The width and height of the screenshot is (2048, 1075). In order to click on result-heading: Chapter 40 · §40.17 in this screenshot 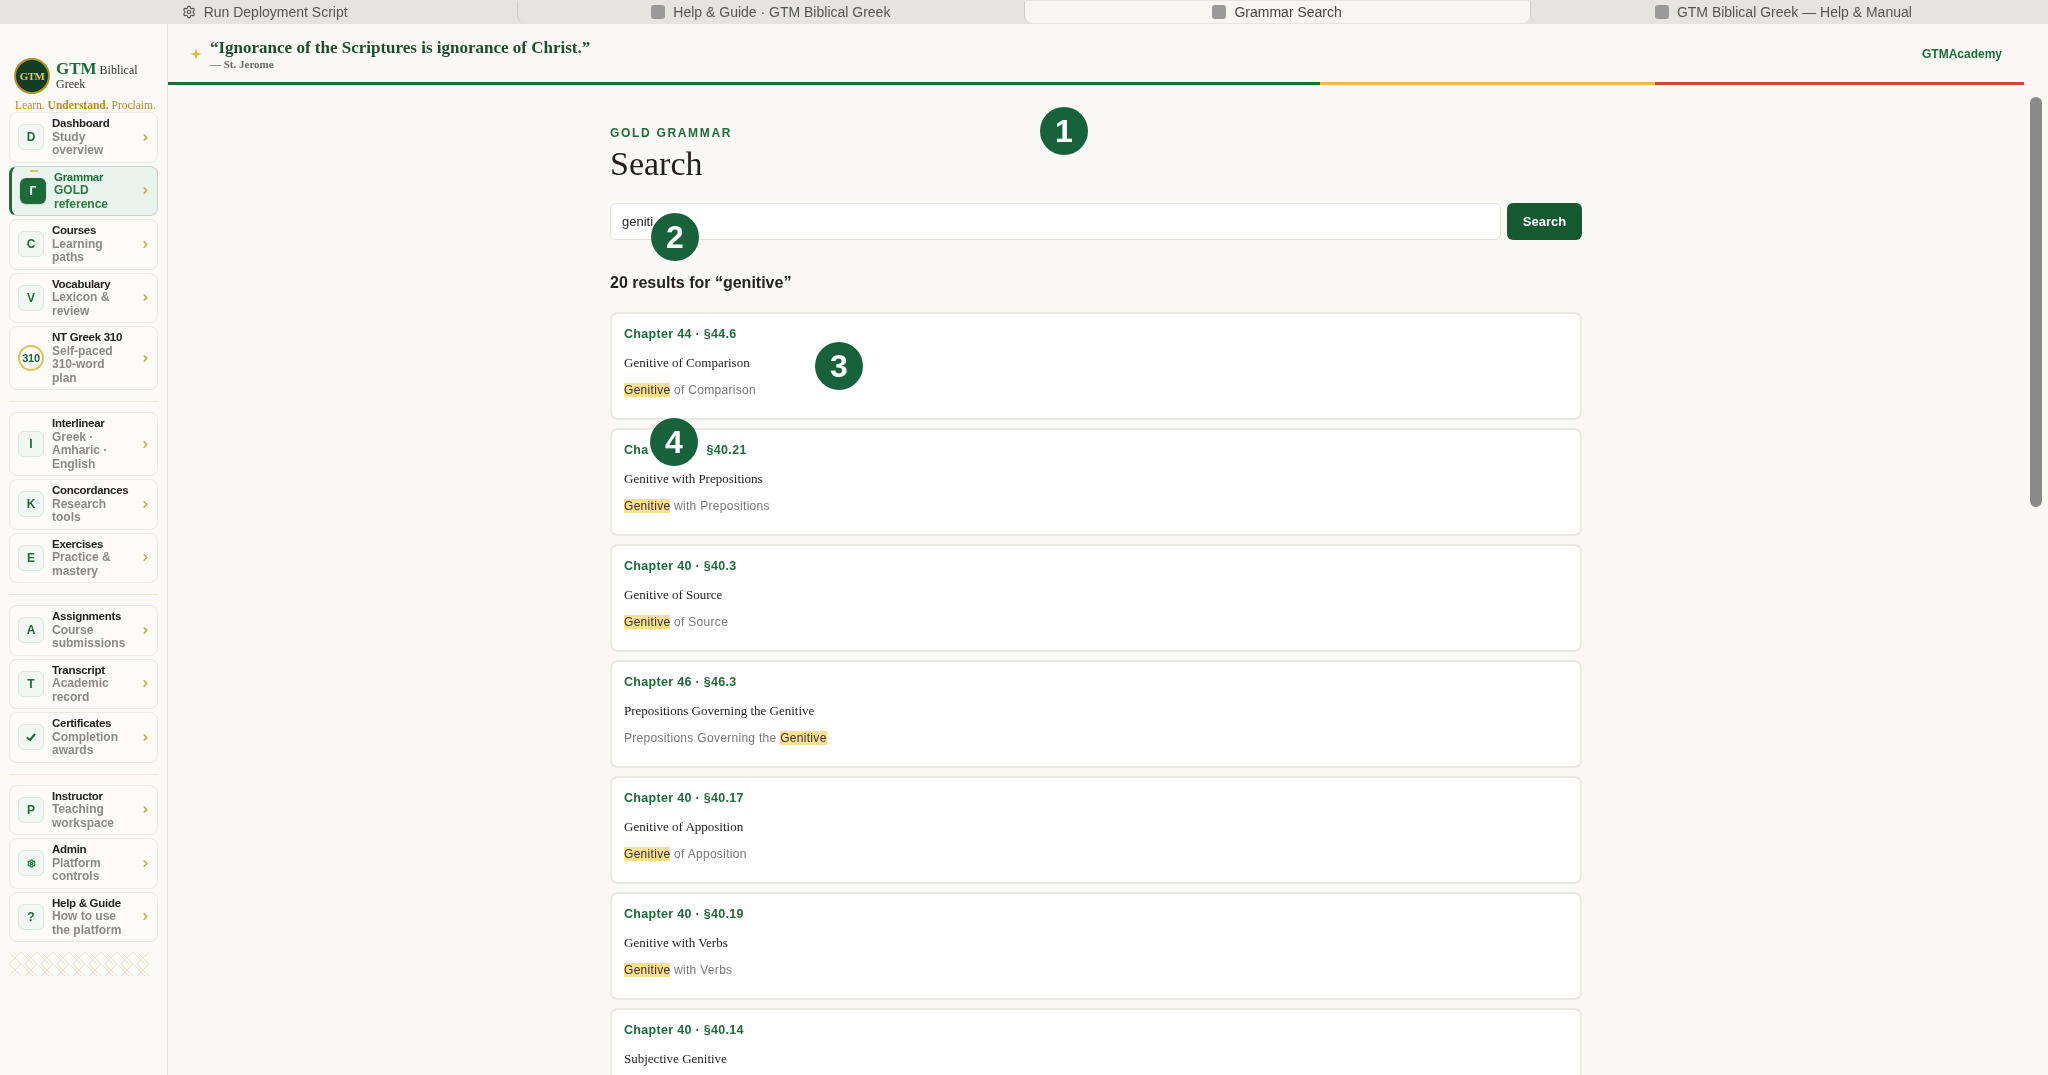, I will do `click(684, 798)`.